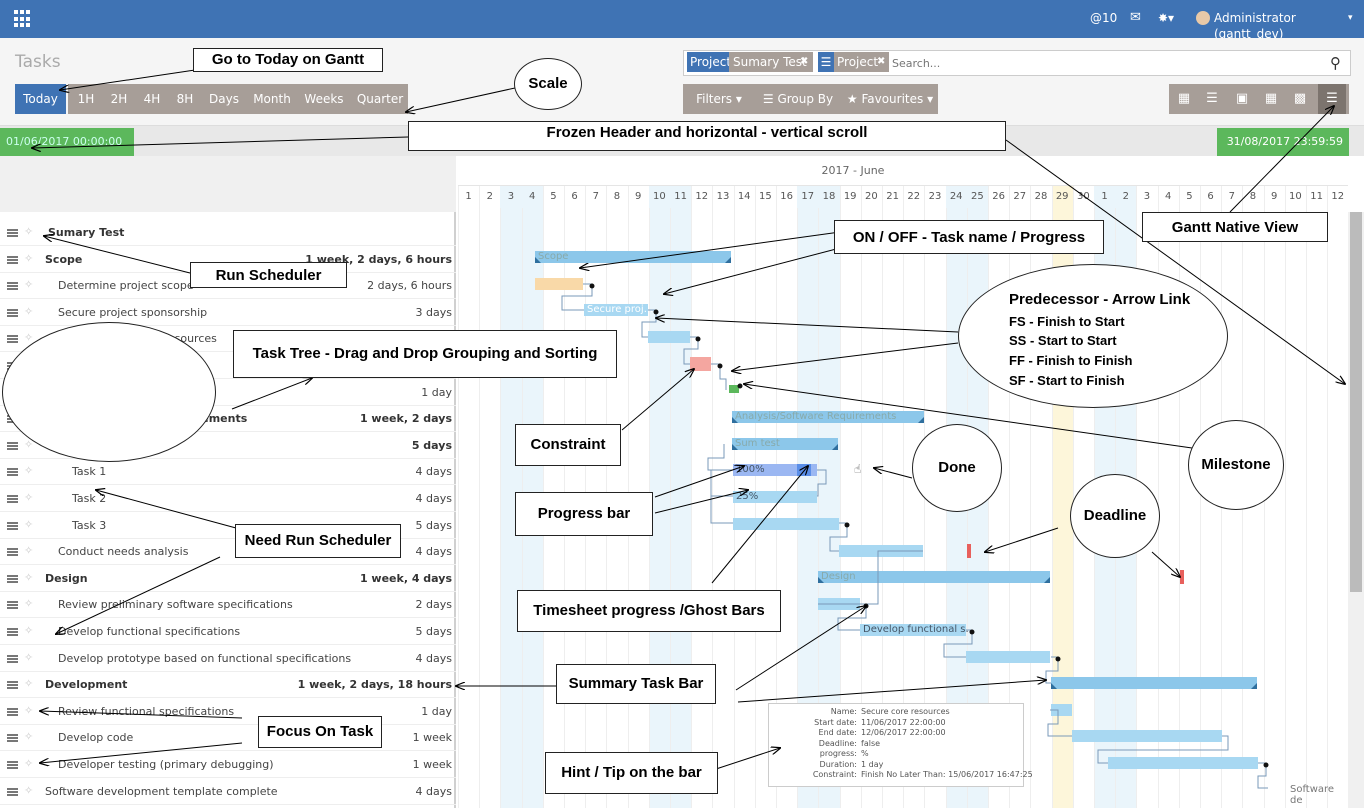 This screenshot has height=808, width=1364. Describe the element at coordinates (1203, 18) in the screenshot. I see `avatar` at that location.